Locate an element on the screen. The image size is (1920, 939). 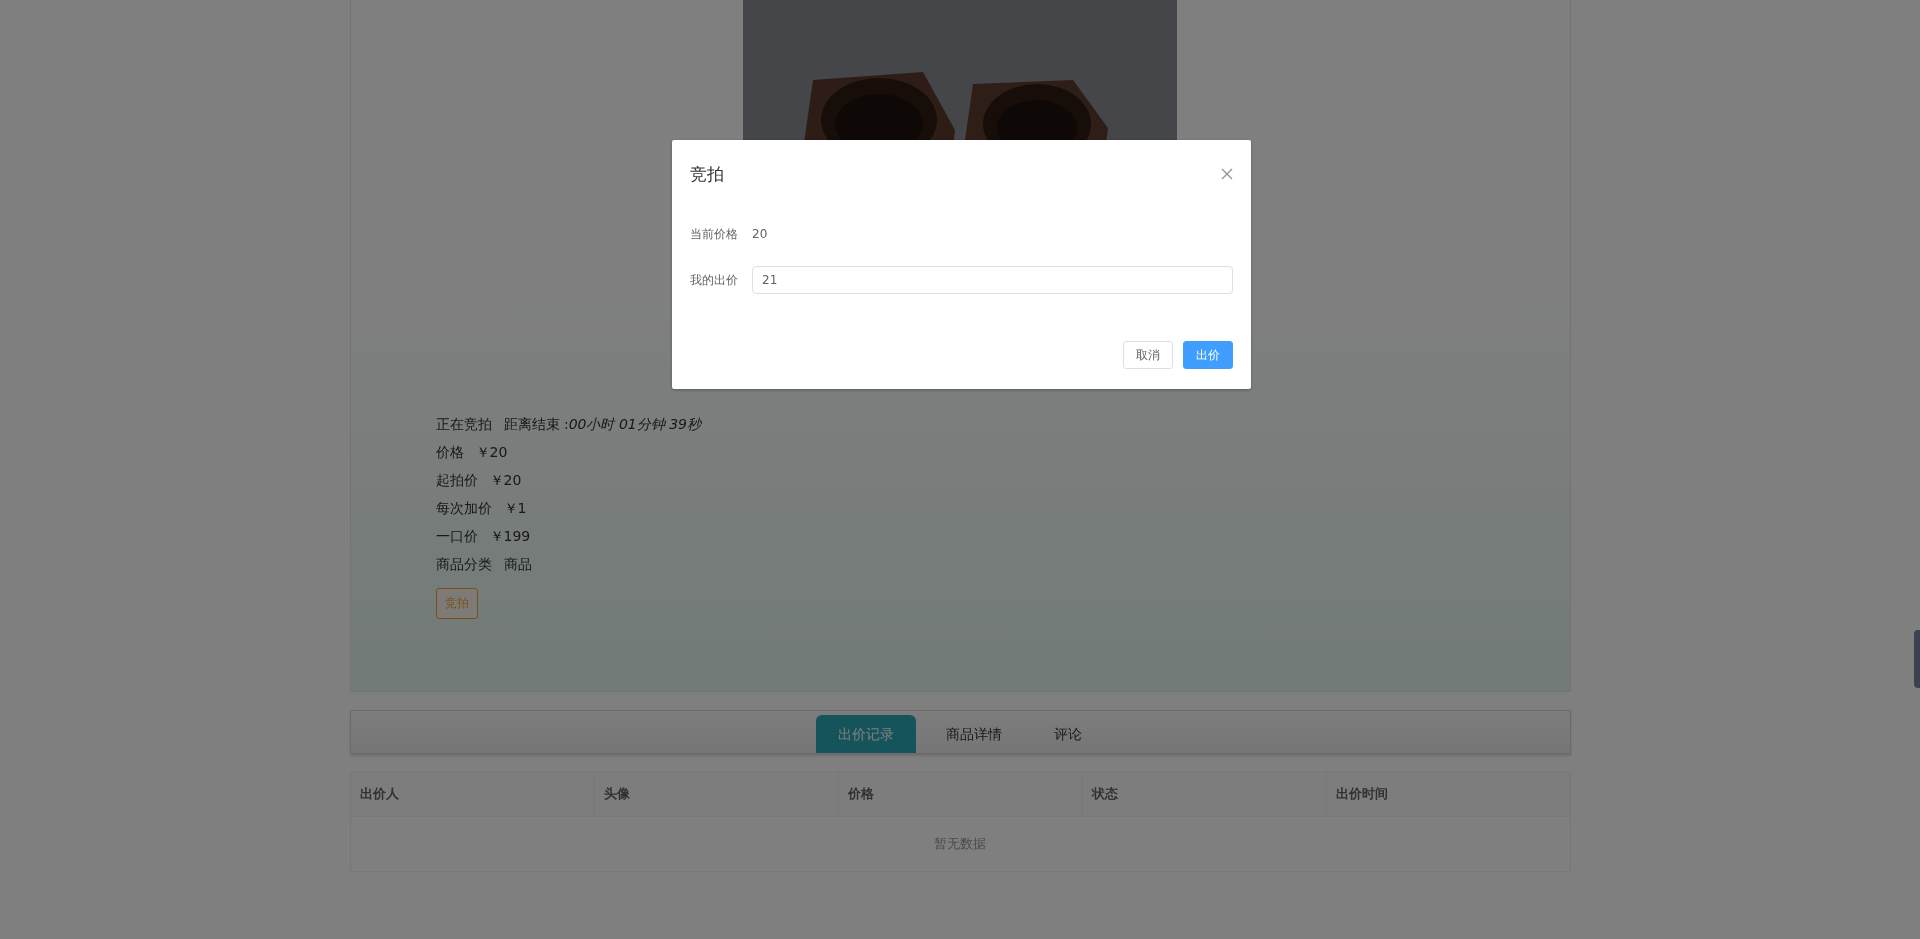
column-header: 出价人 is located at coordinates (472, 794).